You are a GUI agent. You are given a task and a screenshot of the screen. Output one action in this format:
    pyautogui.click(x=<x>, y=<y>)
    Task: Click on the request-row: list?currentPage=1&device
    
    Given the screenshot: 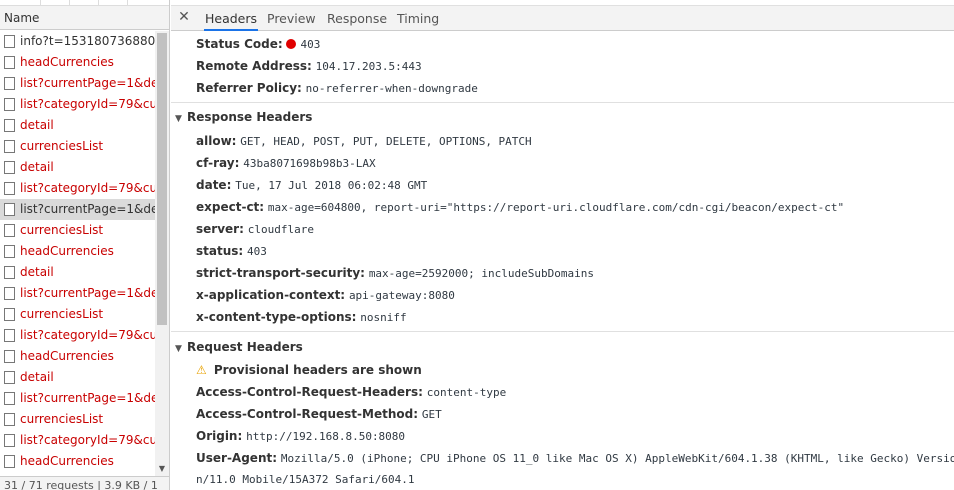 What is the action you would take?
    pyautogui.click(x=77, y=83)
    